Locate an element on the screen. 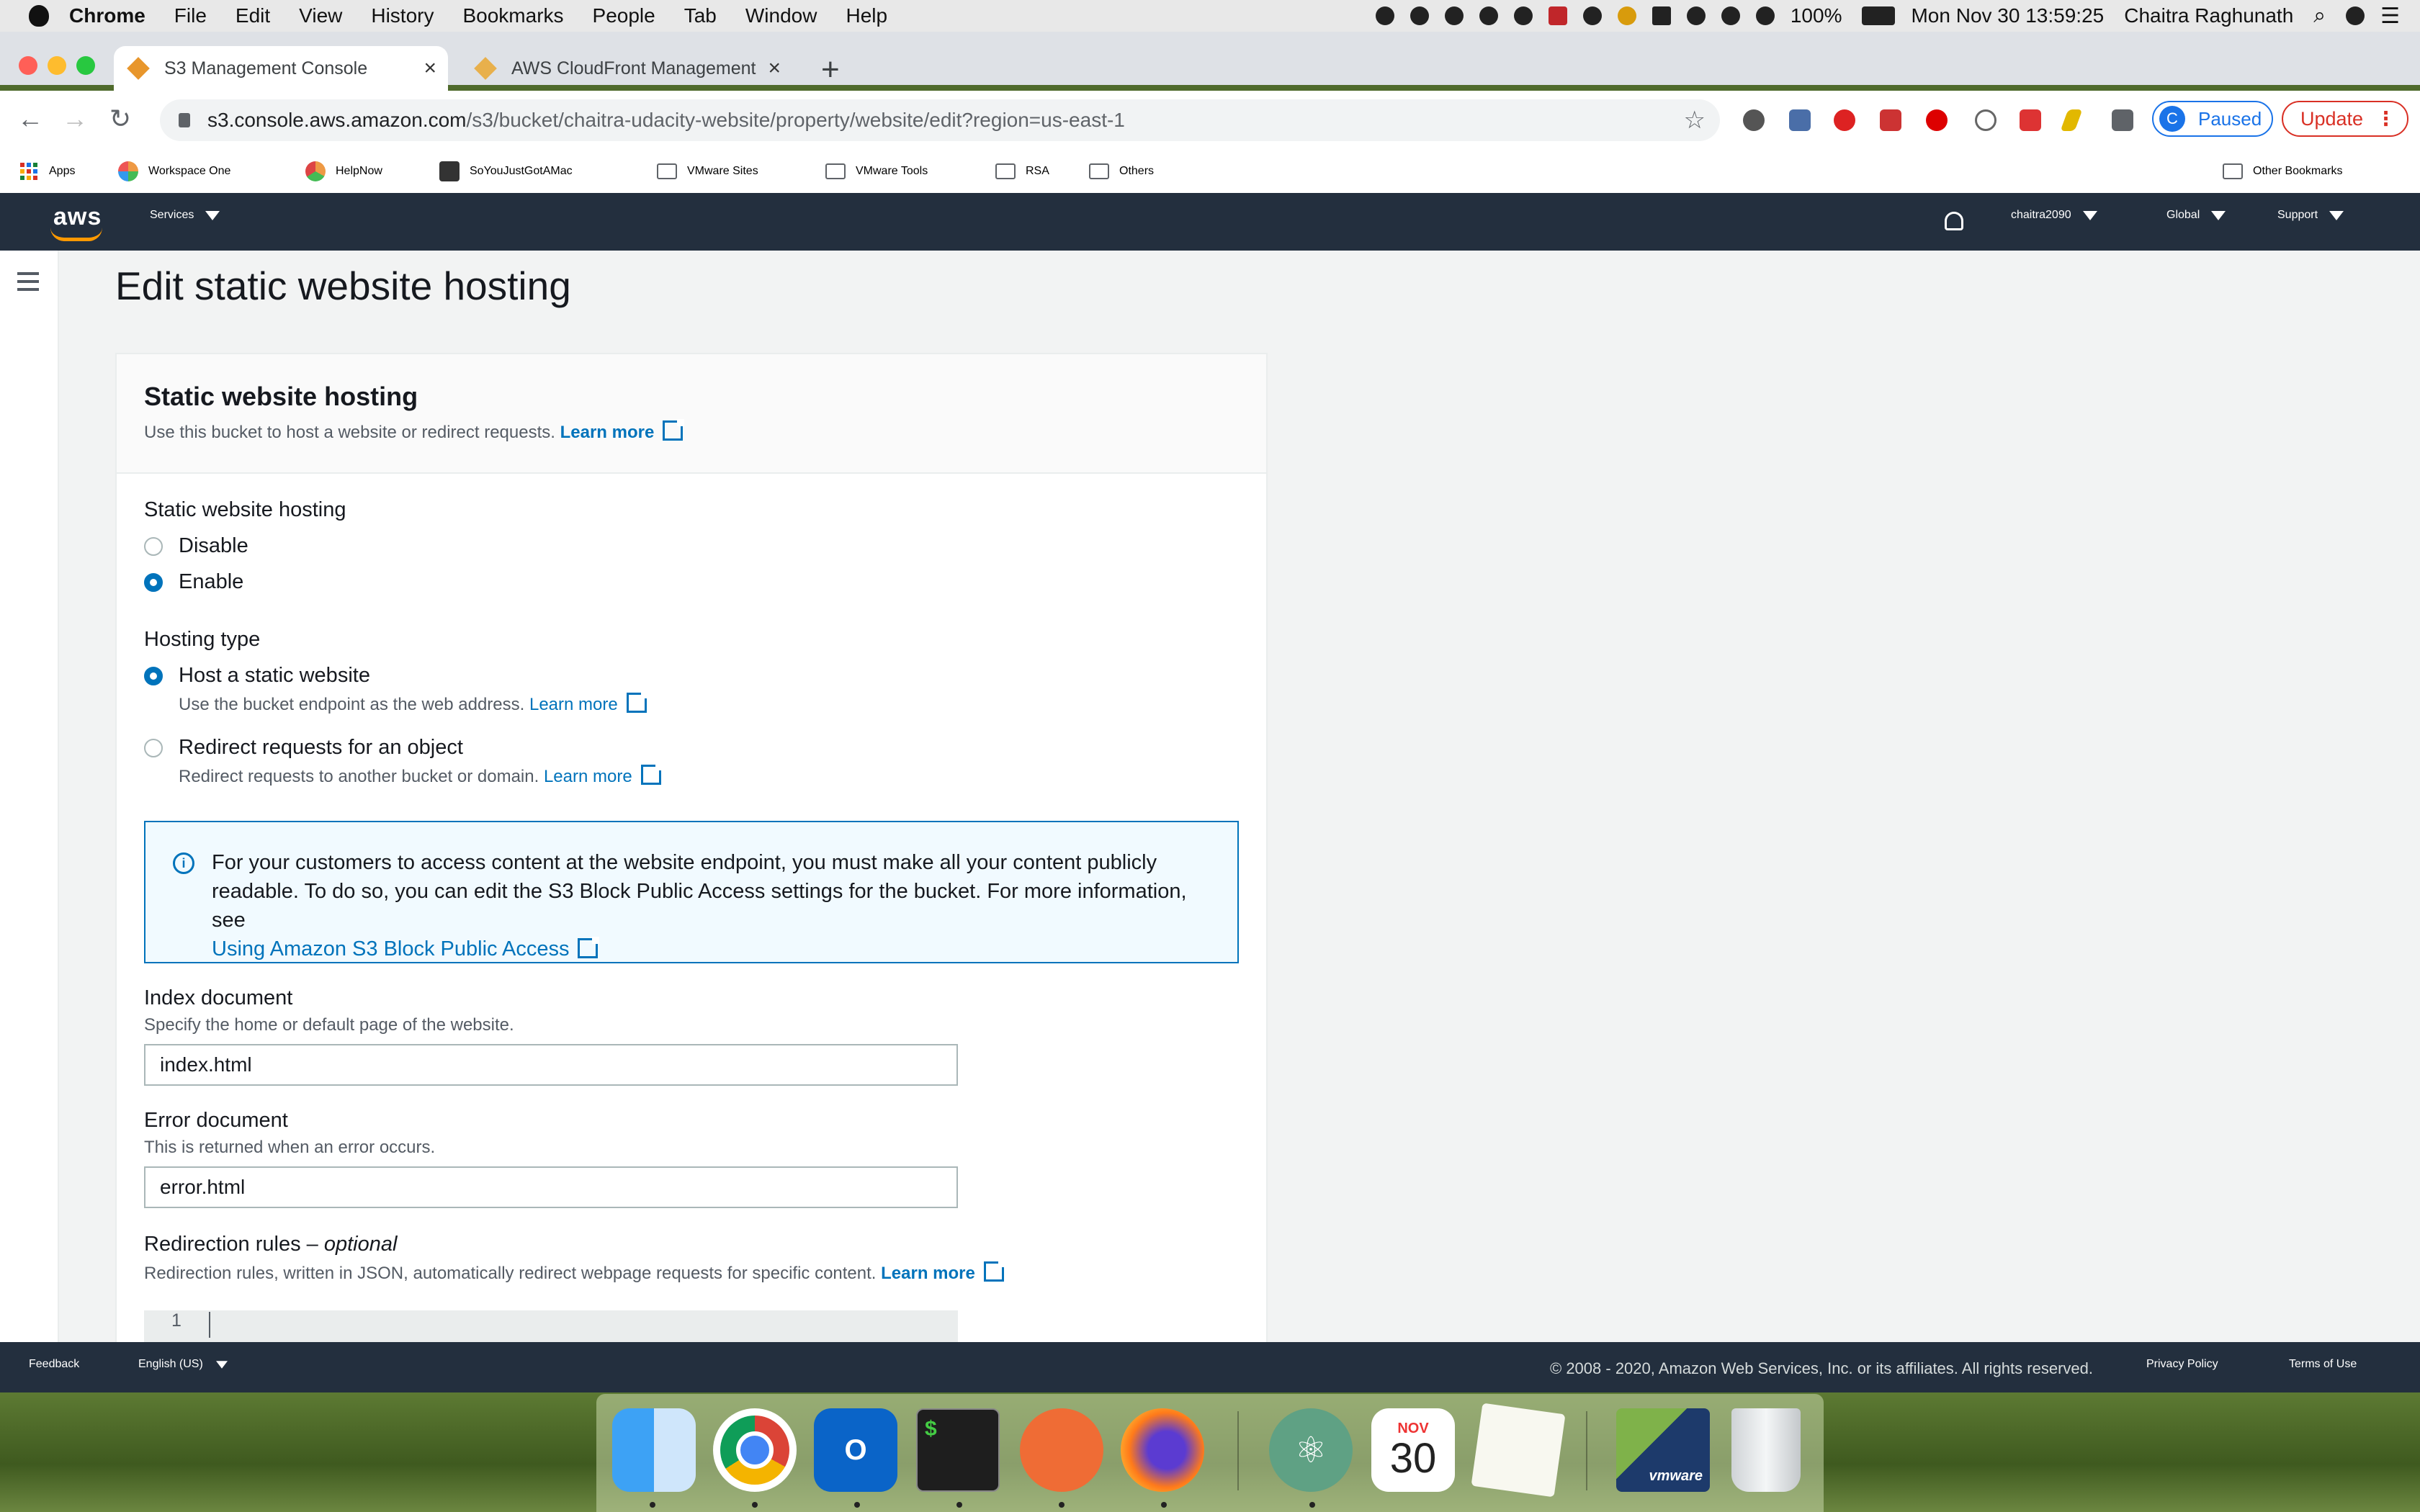 The height and width of the screenshot is (1512, 2420). menu-help: Help is located at coordinates (866, 15).